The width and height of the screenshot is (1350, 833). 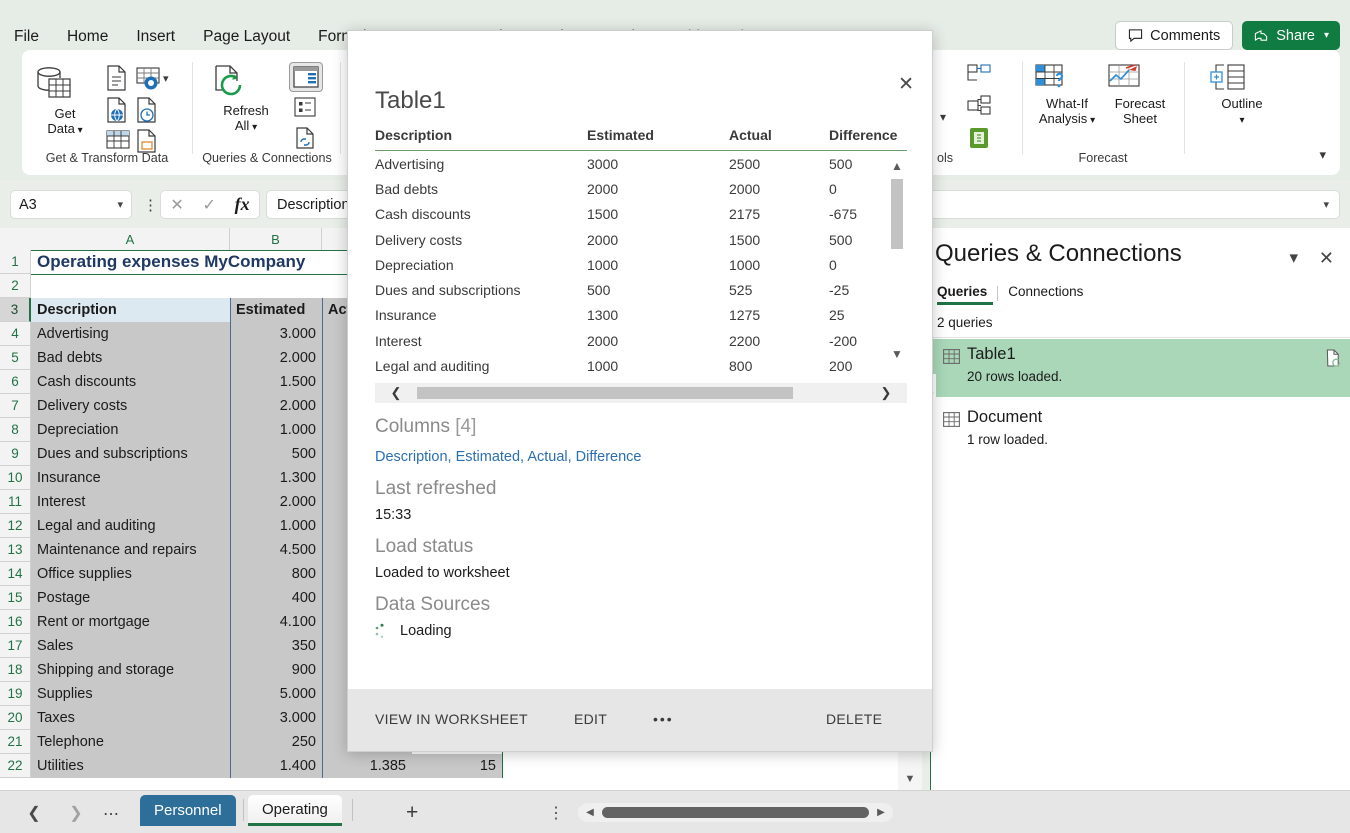 I want to click on row-header-22: 22, so click(x=15, y=766).